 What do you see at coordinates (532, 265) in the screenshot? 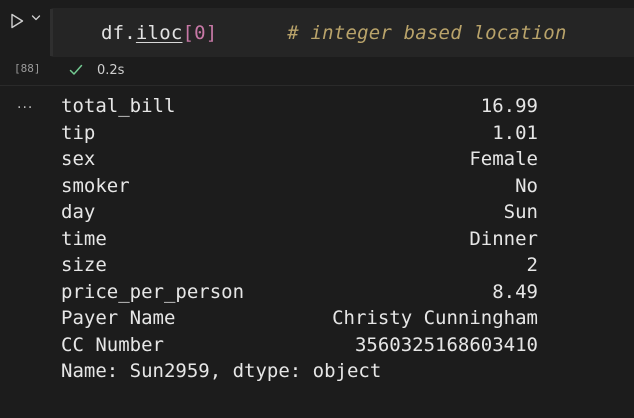
I see `series-value: 2` at bounding box center [532, 265].